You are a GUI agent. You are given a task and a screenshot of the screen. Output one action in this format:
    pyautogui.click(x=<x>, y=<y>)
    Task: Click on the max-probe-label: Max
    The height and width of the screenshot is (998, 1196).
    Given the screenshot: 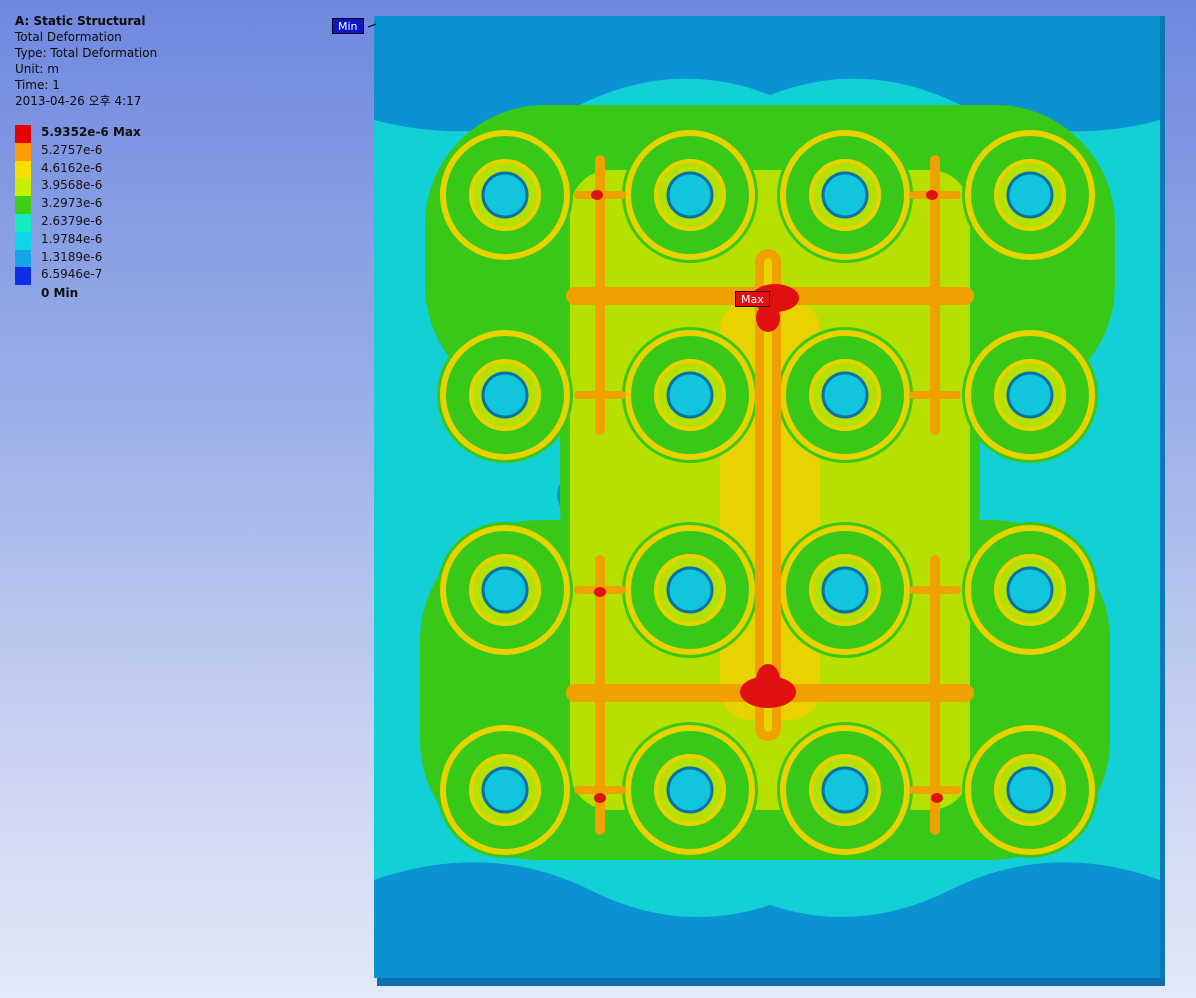 What is the action you would take?
    pyautogui.click(x=752, y=299)
    